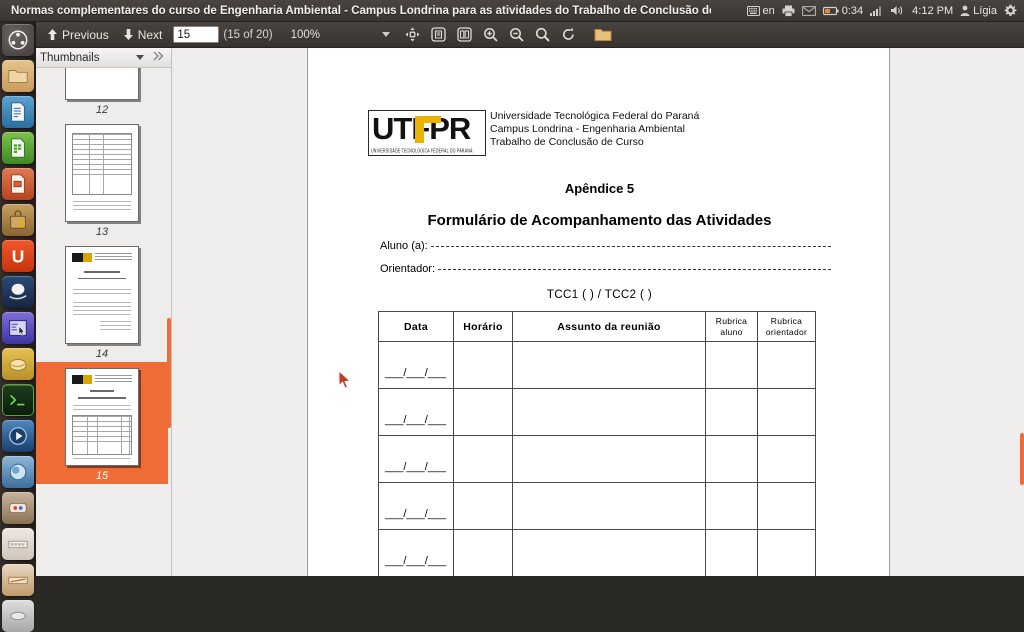 The image size is (1024, 632). What do you see at coordinates (419, 129) in the screenshot?
I see `logo-accent-bar` at bounding box center [419, 129].